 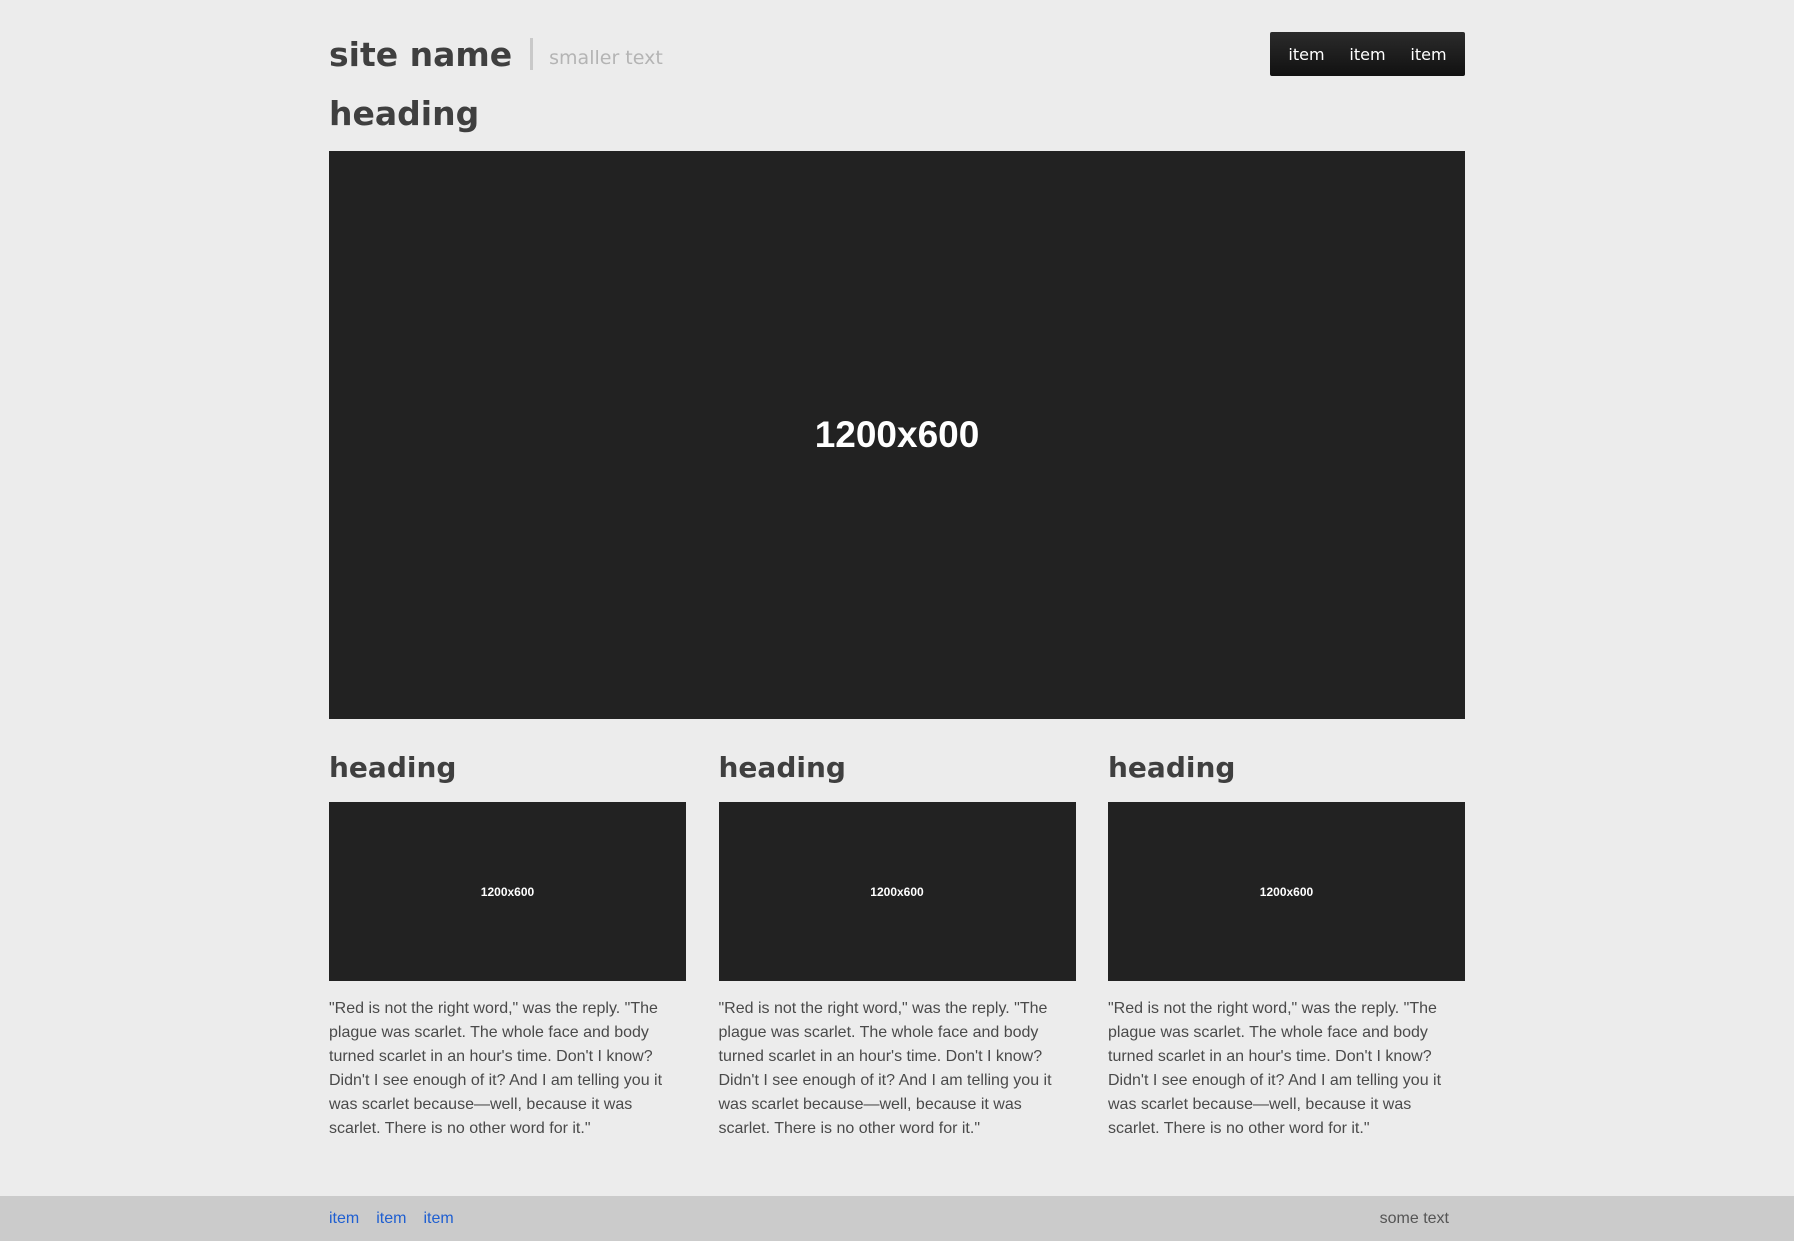 I want to click on tagline: smaller text, so click(x=606, y=58).